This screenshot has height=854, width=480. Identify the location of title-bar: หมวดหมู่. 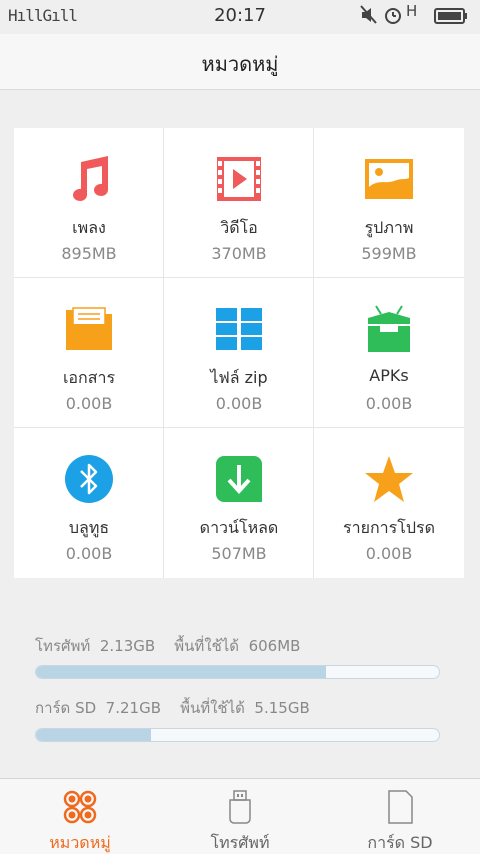
(240, 62).